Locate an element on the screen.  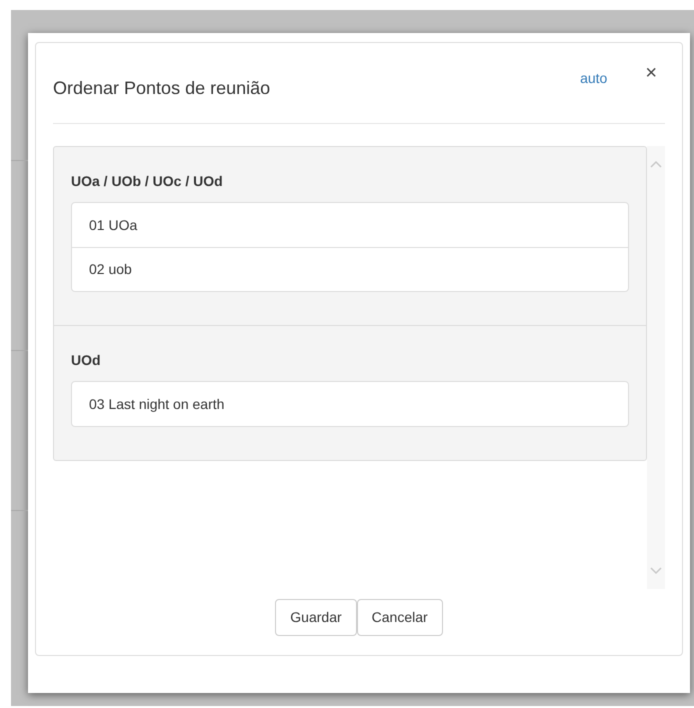
cancel-button: Cancelar is located at coordinates (399, 617).